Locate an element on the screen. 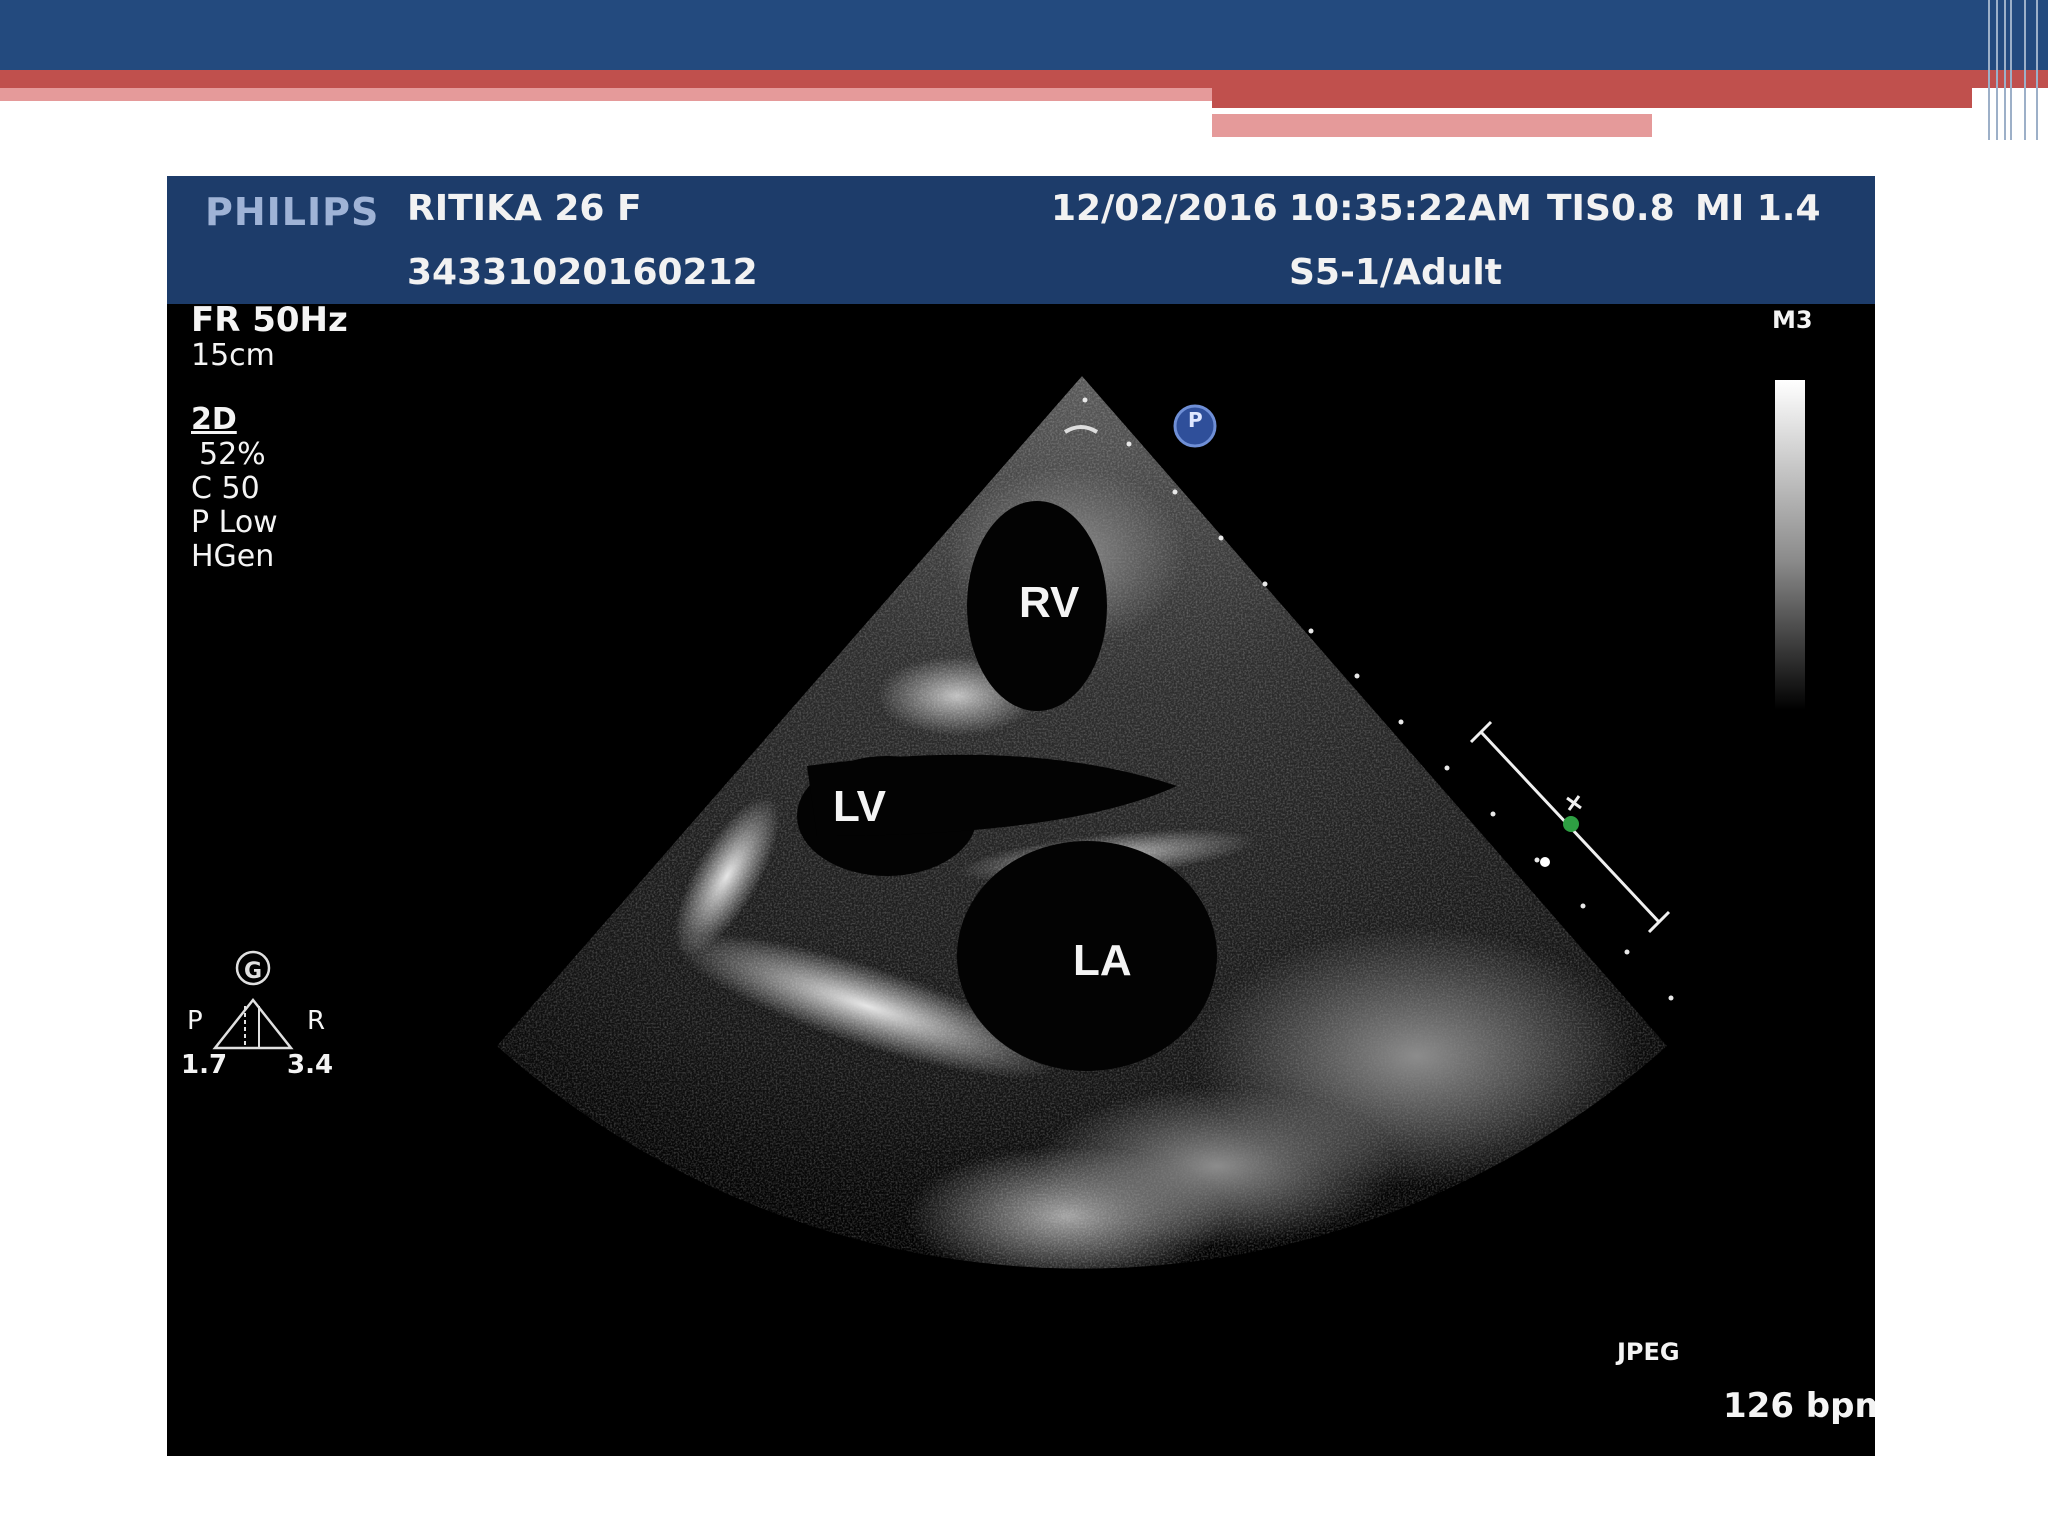  slide-accent-stripe-light is located at coordinates (606, 94).